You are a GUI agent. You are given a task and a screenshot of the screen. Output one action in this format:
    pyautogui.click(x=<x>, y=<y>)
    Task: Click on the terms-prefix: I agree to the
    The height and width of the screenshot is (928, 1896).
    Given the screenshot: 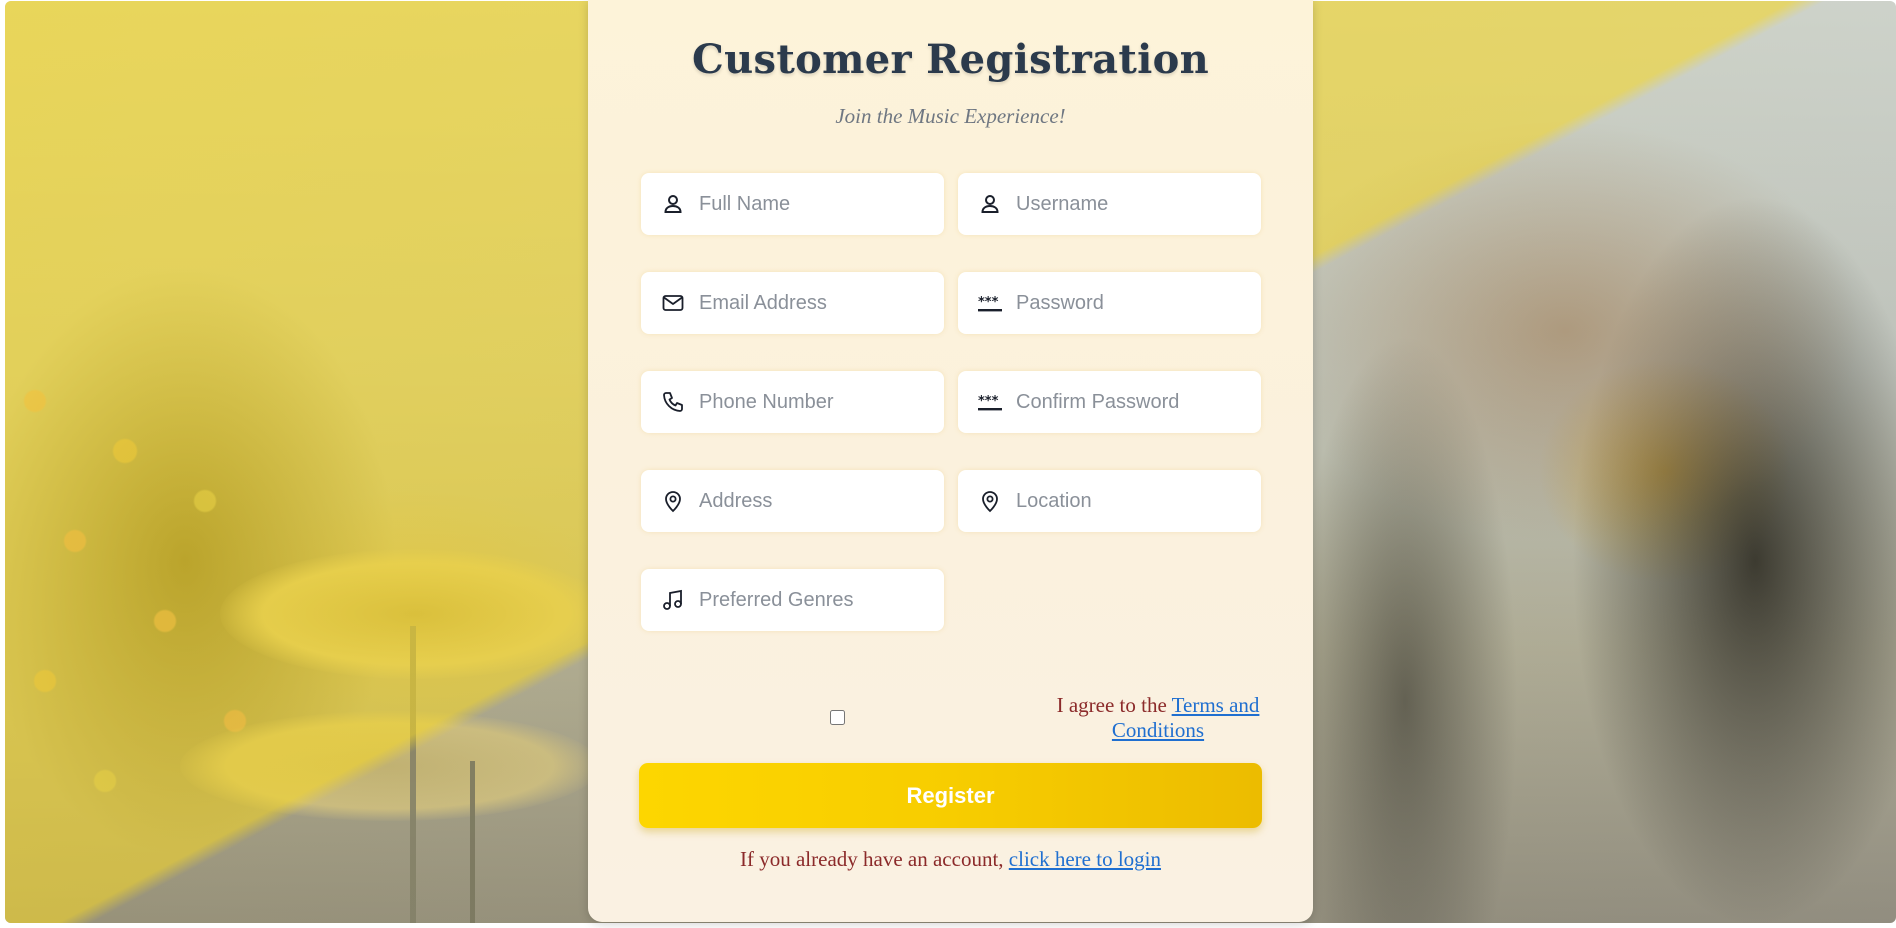 What is the action you would take?
    pyautogui.click(x=1114, y=705)
    